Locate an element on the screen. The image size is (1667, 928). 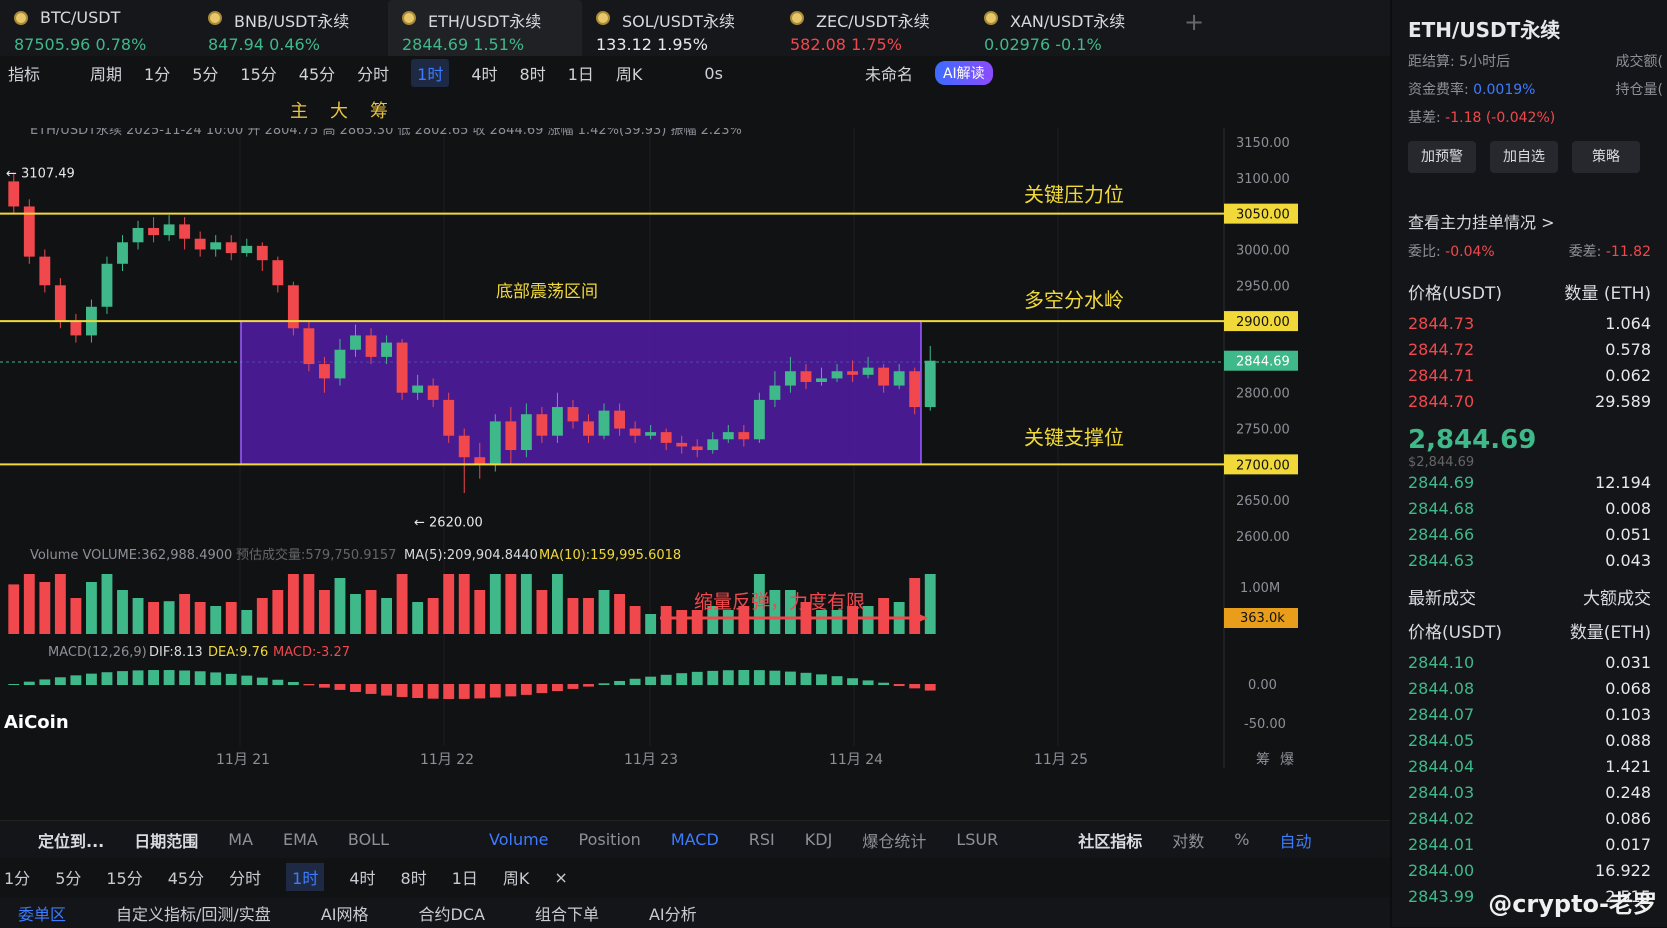
trade-row: 2844.05 0.088 is located at coordinates (1529, 741).